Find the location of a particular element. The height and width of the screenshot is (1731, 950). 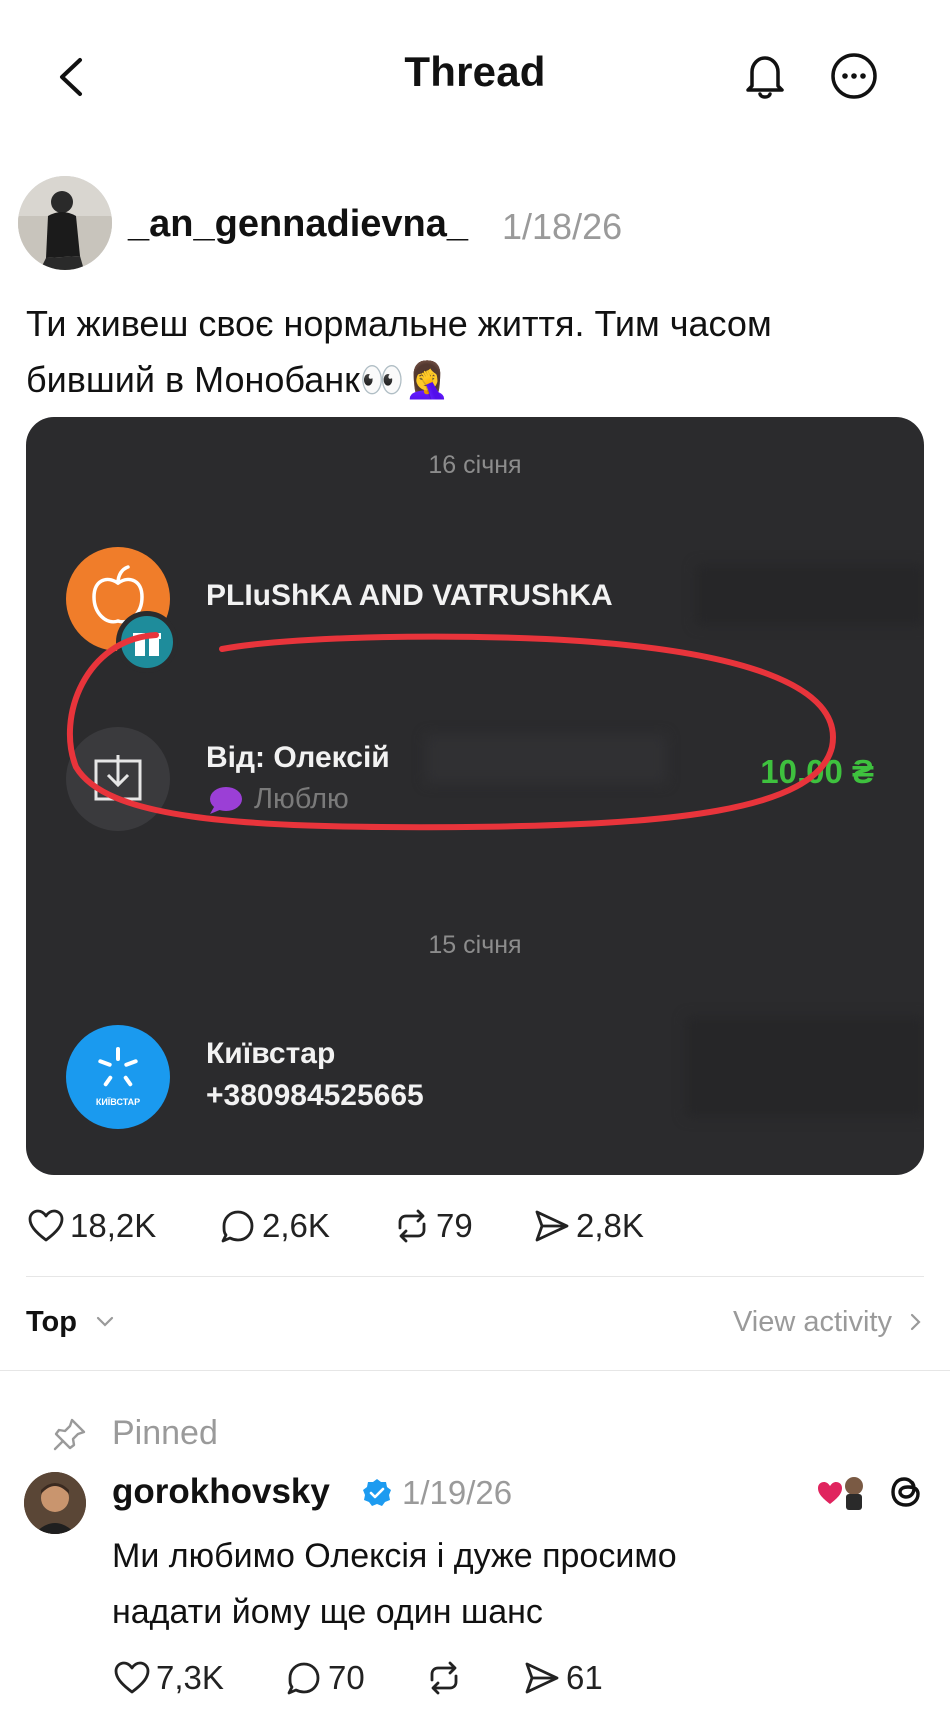

share-count: 2,8K is located at coordinates (610, 1225).